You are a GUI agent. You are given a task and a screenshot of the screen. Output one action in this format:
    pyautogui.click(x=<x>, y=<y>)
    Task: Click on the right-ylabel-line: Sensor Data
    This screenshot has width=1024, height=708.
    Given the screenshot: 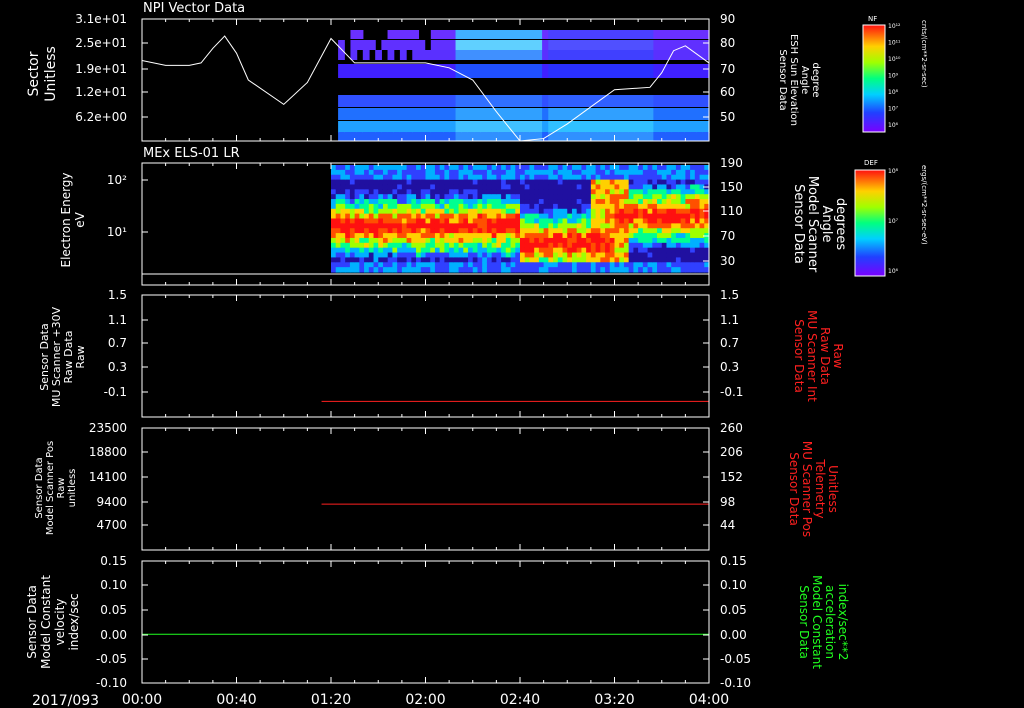 What is the action you would take?
    pyautogui.click(x=804, y=622)
    